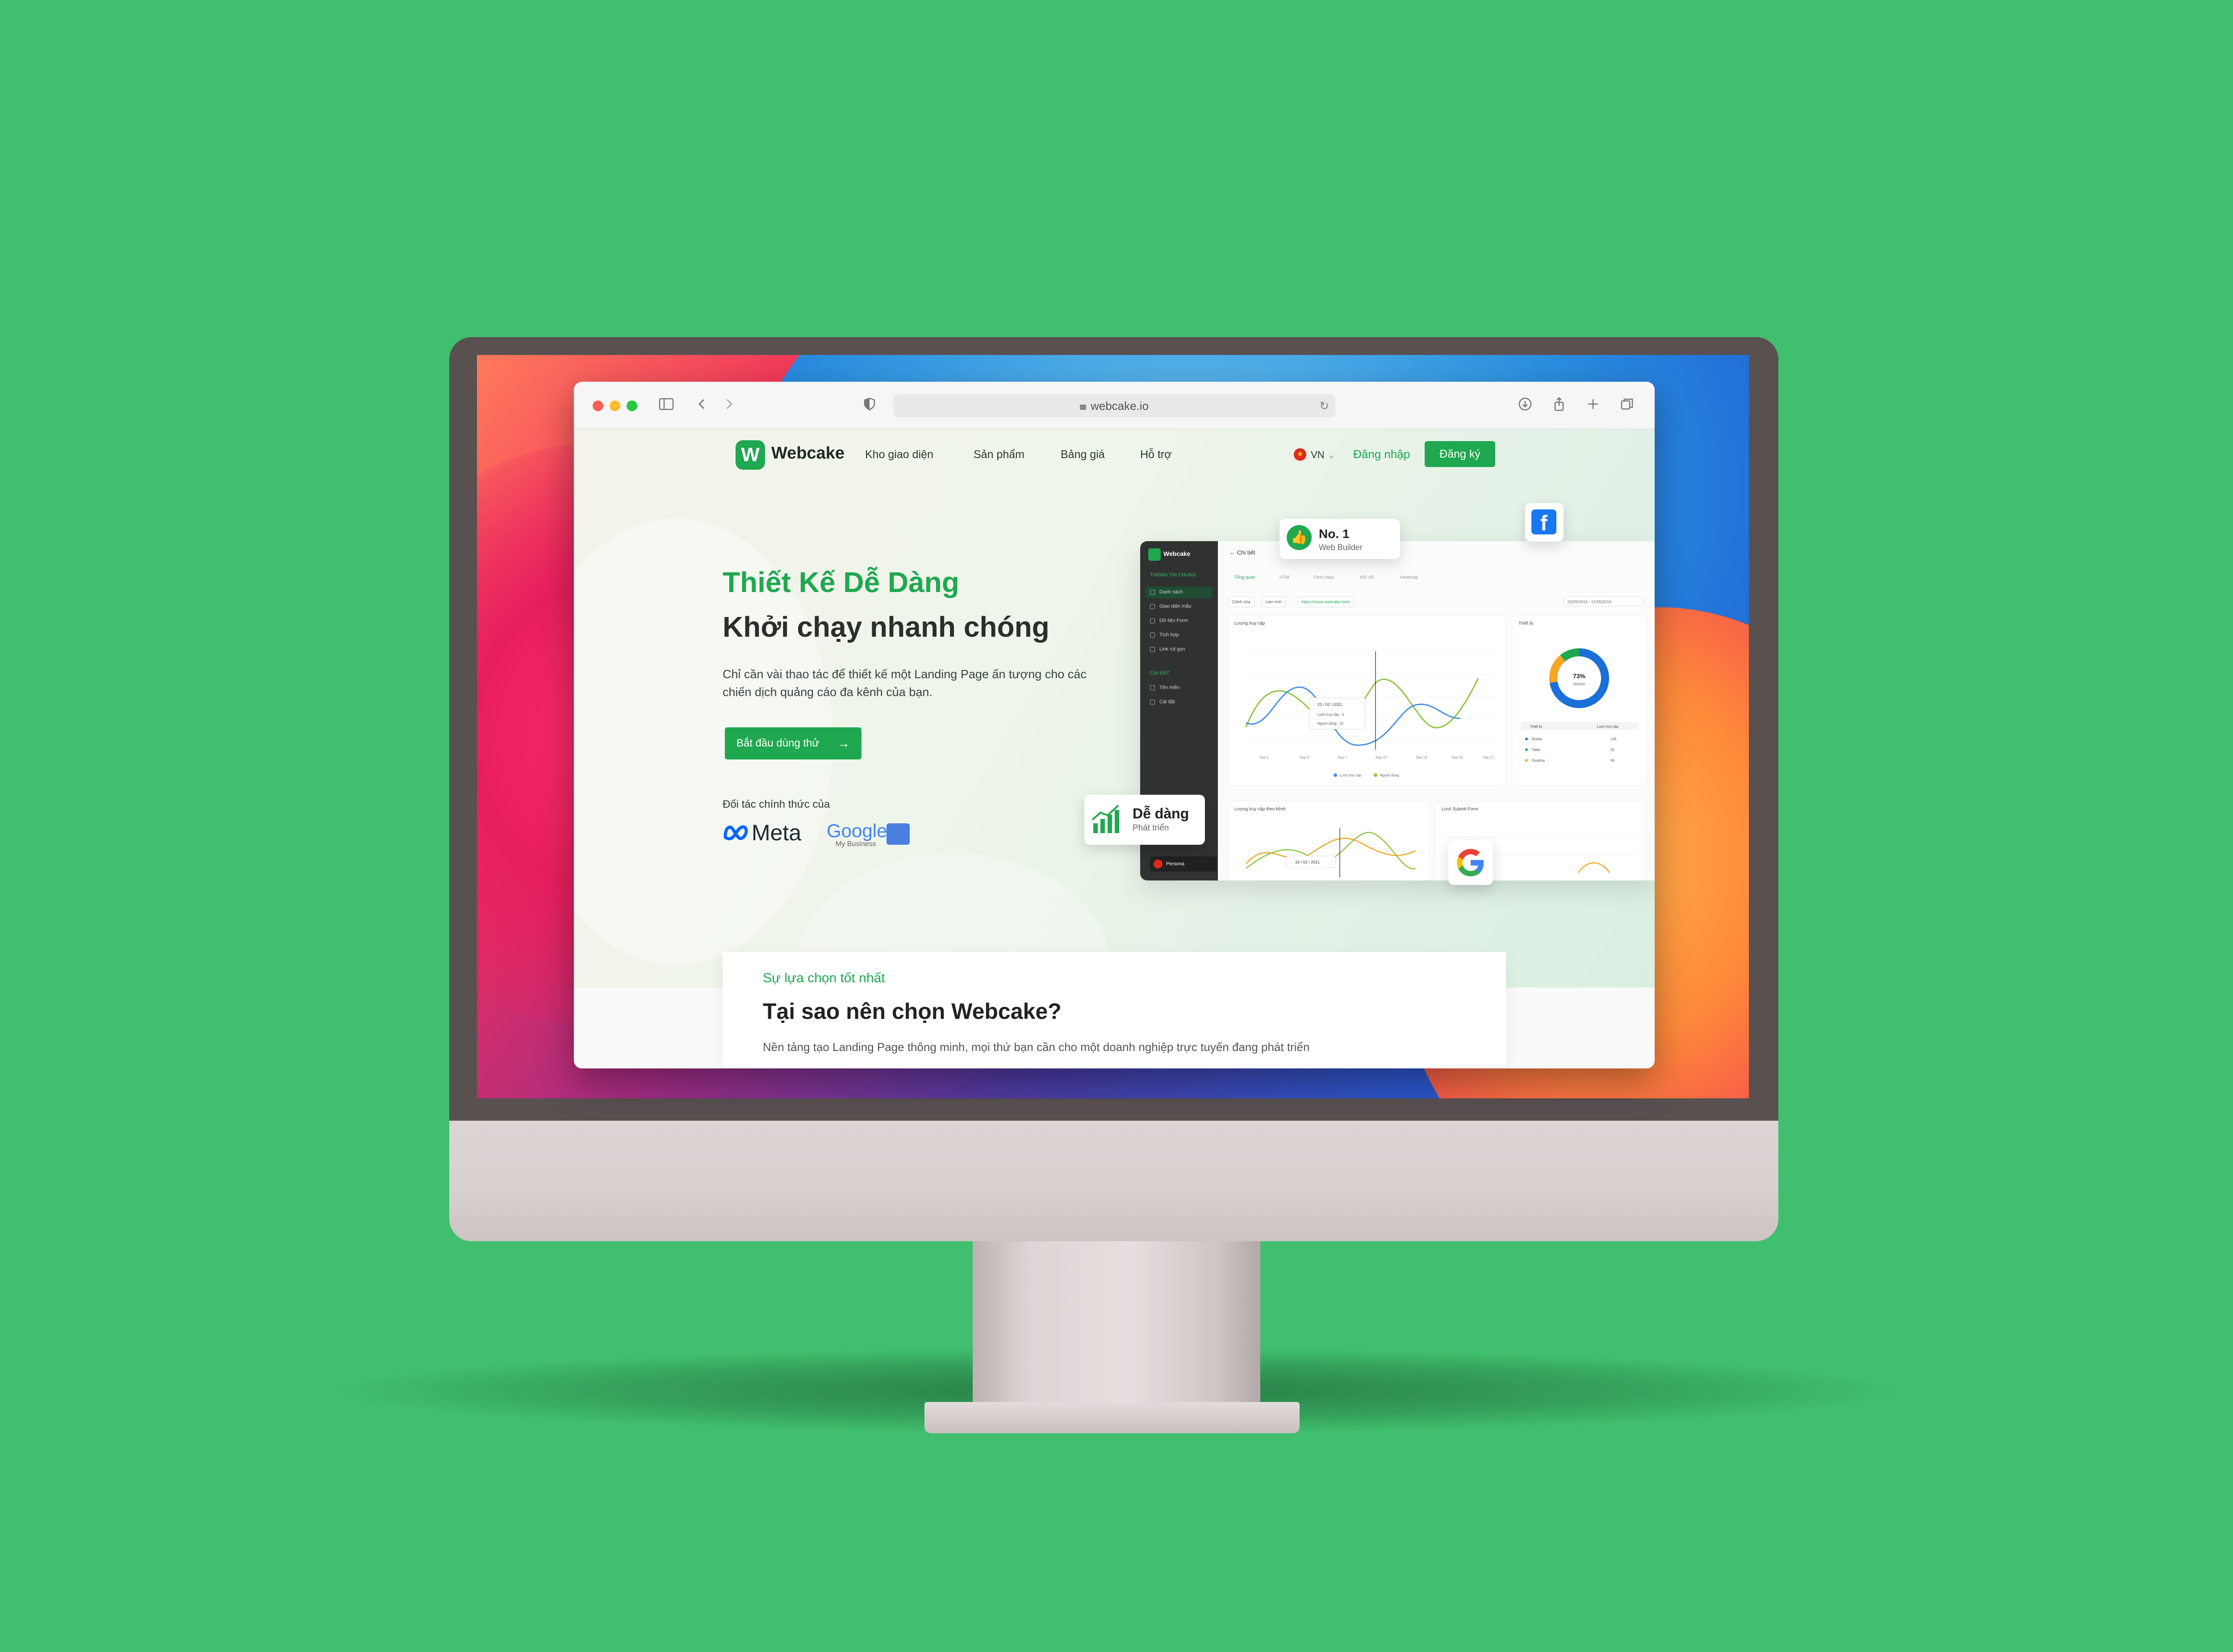 The height and width of the screenshot is (1652, 2233). Describe the element at coordinates (1536, 727) in the screenshot. I see `svg-text: Thiết bị` at that location.